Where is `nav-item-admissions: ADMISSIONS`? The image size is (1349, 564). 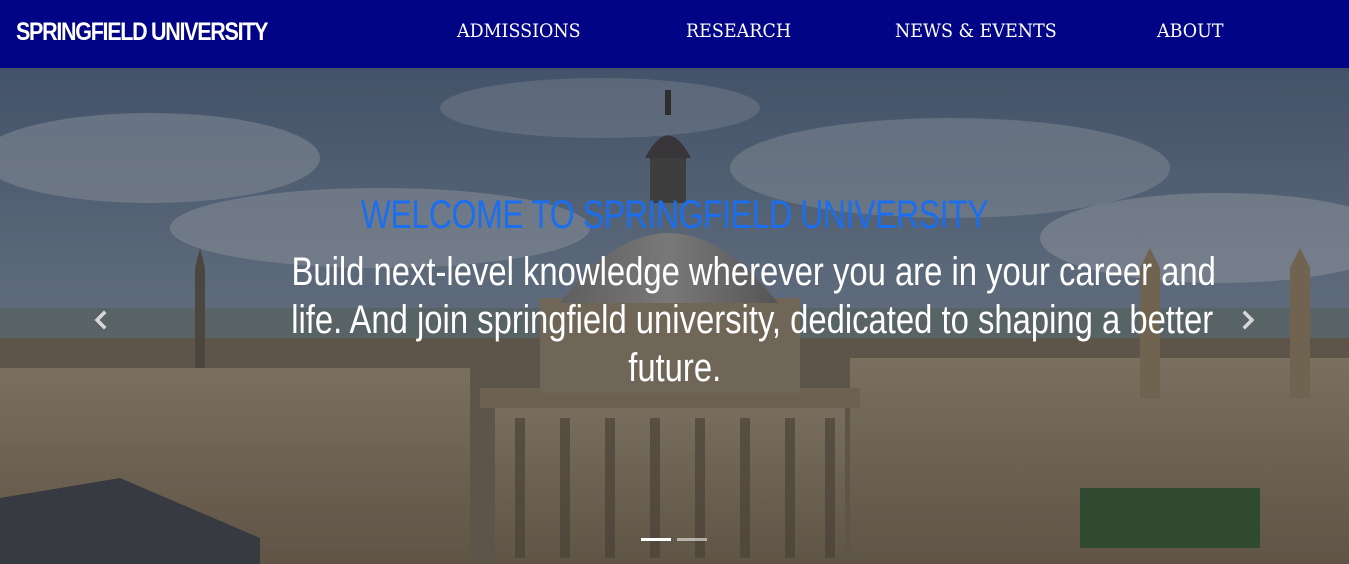 nav-item-admissions: ADMISSIONS is located at coordinates (519, 31).